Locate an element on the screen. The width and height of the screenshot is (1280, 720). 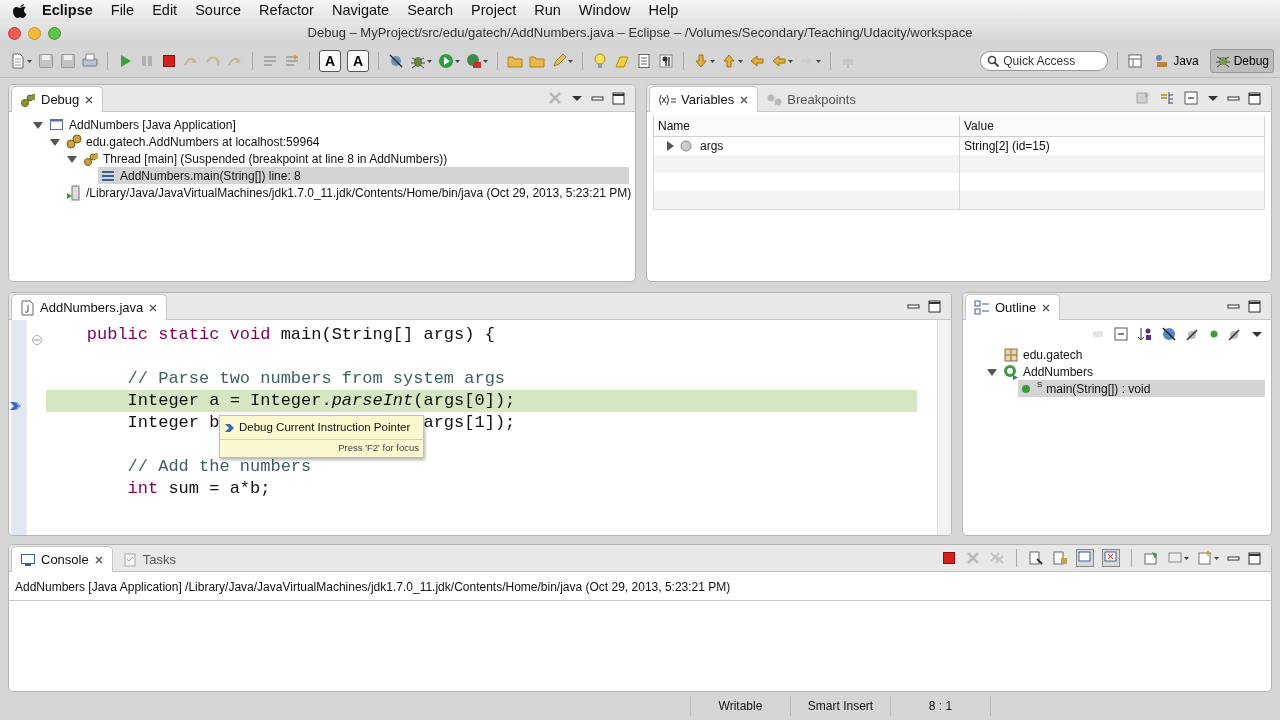
column-header: Value is located at coordinates (1112, 126).